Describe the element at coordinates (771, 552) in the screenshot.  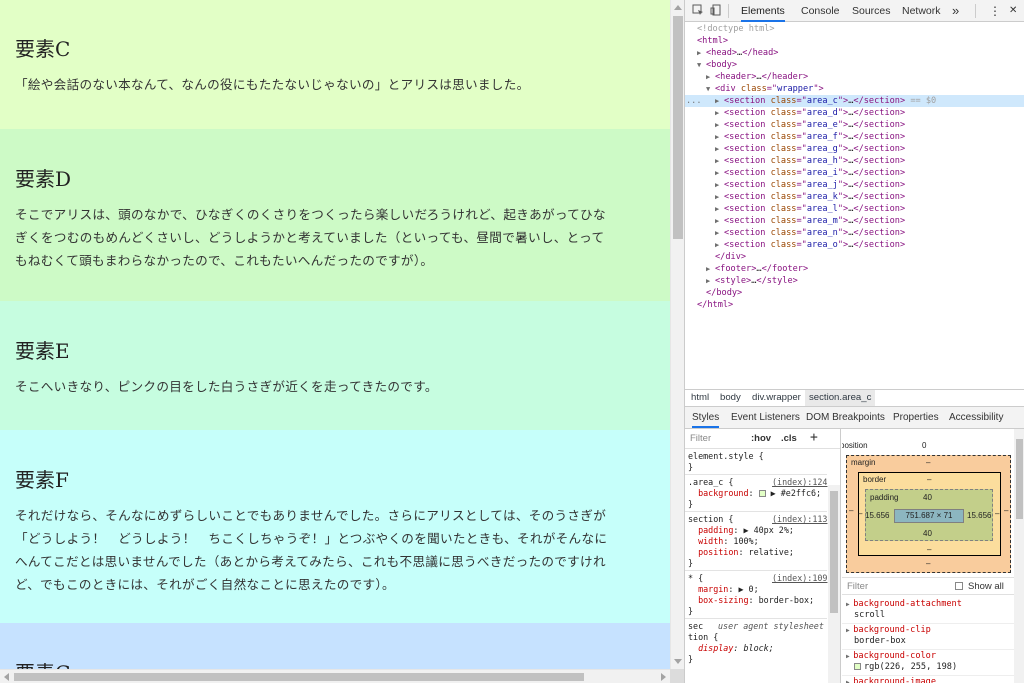
I see `css-value: relative;` at that location.